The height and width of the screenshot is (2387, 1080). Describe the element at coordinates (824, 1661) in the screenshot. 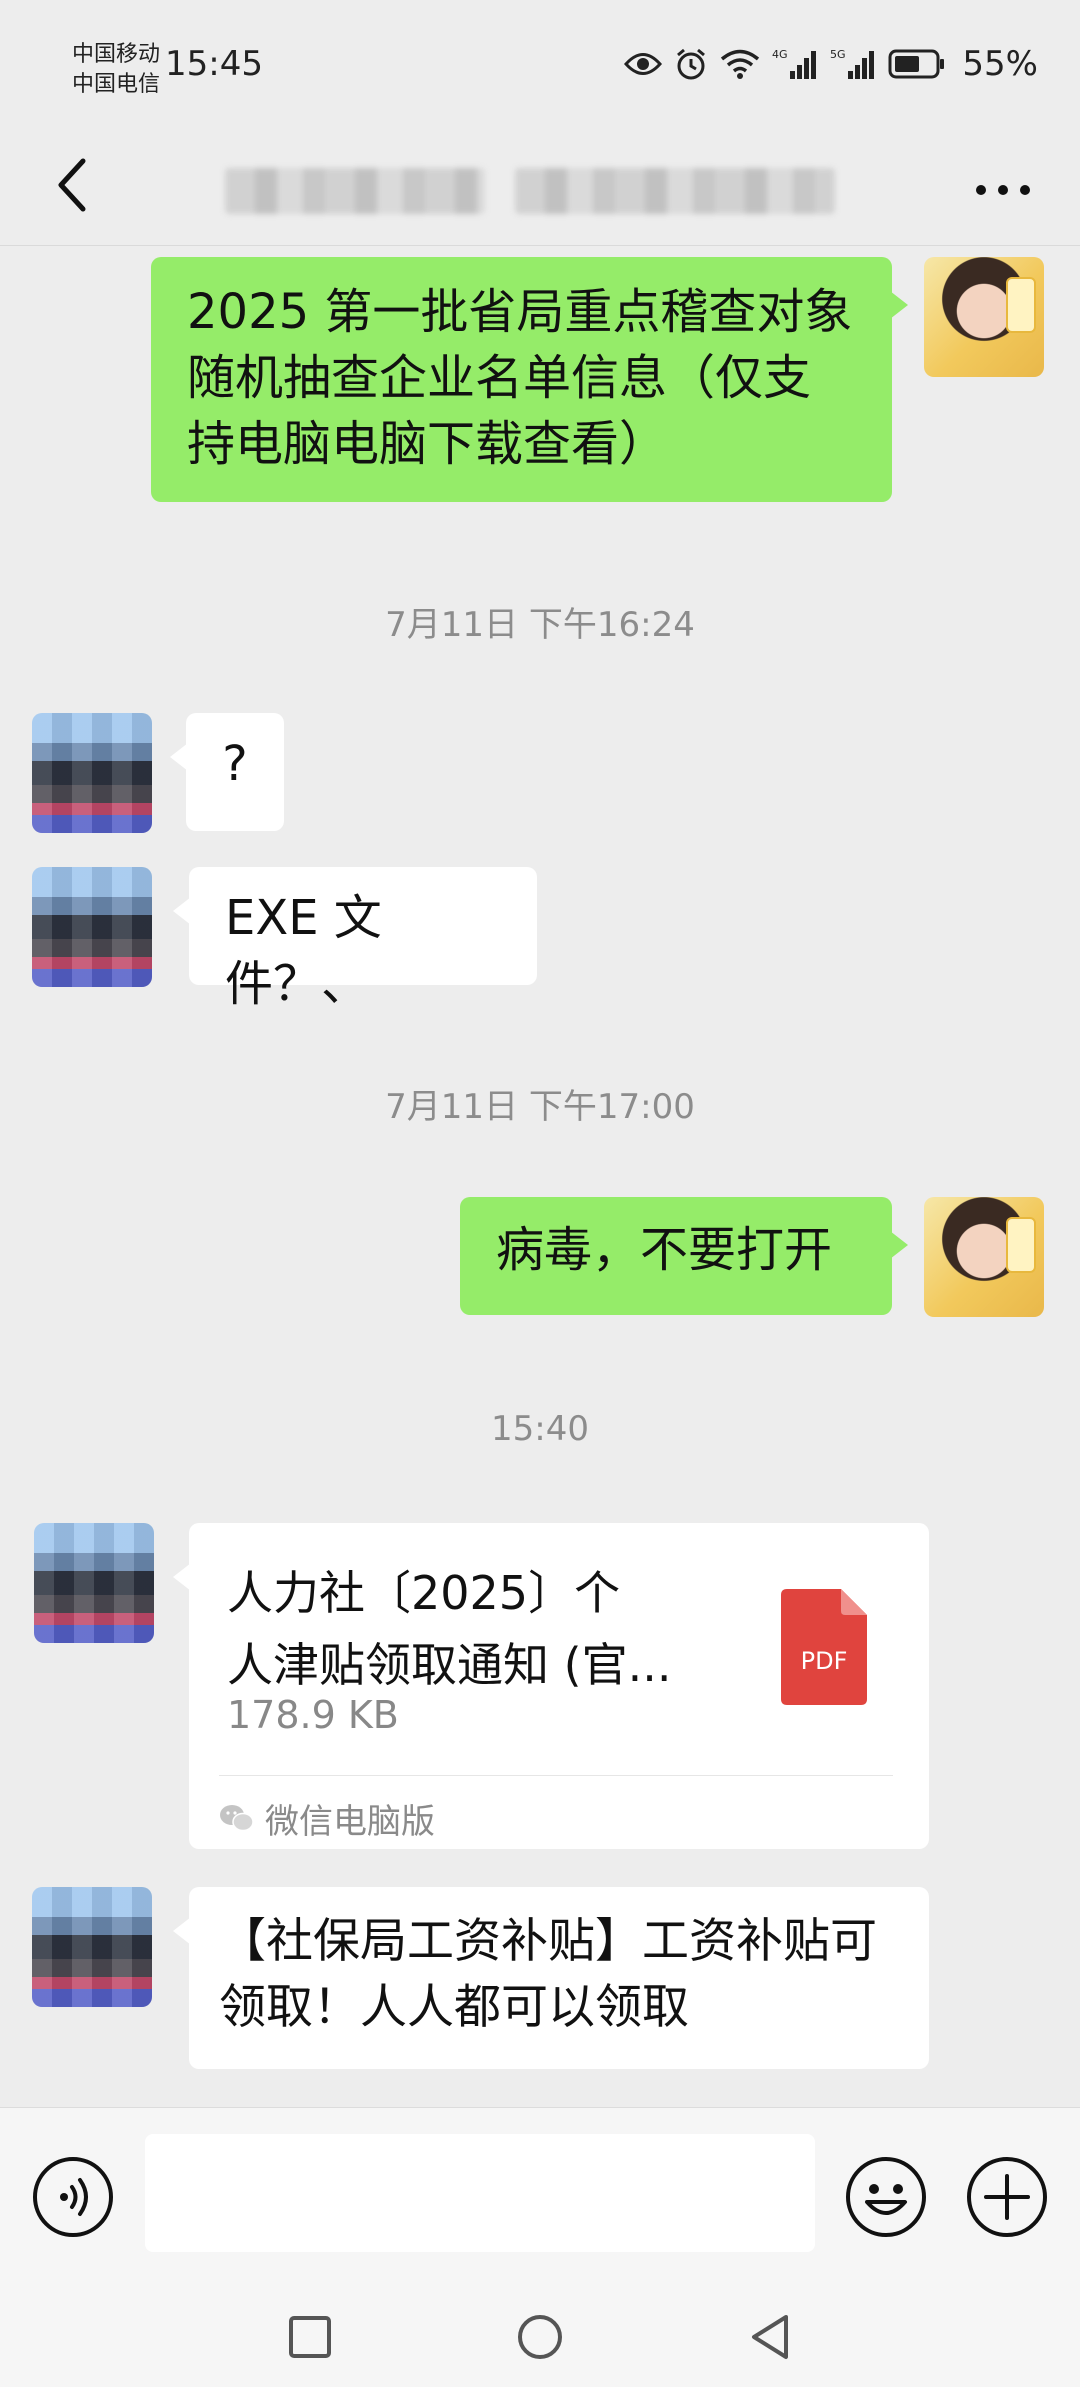

I see `file-type-label: PDF` at that location.